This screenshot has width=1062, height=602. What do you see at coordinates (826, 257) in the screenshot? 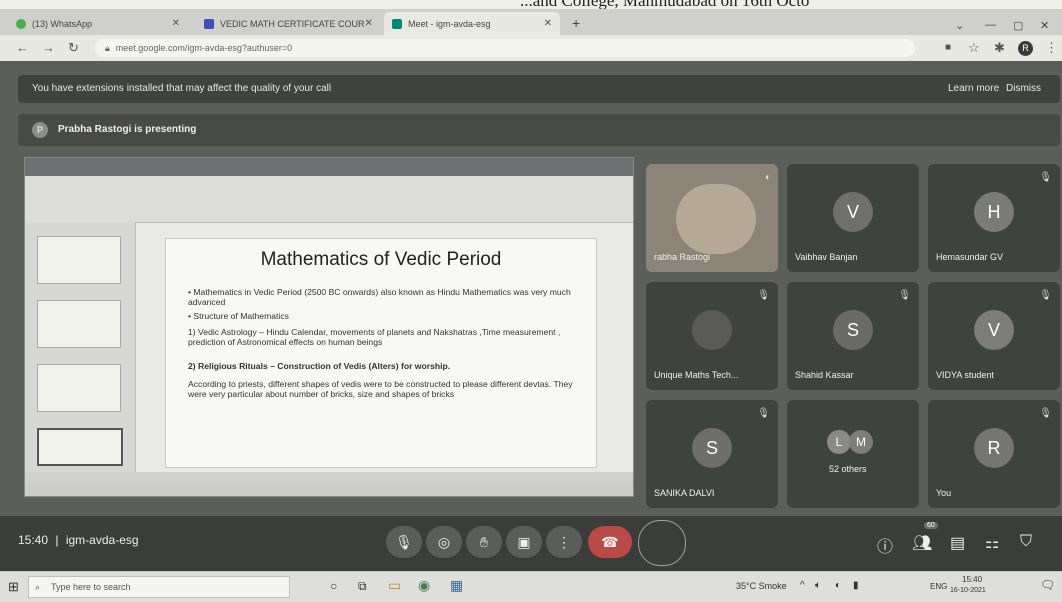
I see `participant-name: Vaibhav Banjan` at bounding box center [826, 257].